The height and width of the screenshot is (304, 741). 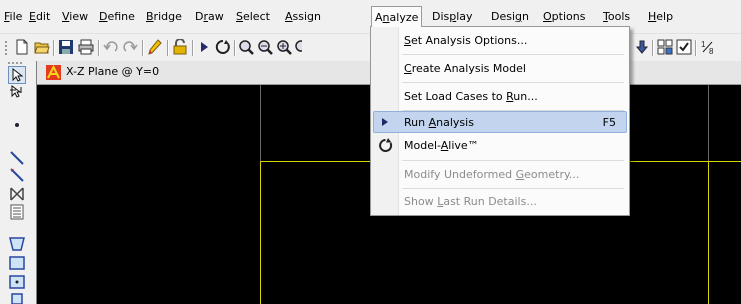 What do you see at coordinates (452, 17) in the screenshot?
I see `menu-display: Display` at bounding box center [452, 17].